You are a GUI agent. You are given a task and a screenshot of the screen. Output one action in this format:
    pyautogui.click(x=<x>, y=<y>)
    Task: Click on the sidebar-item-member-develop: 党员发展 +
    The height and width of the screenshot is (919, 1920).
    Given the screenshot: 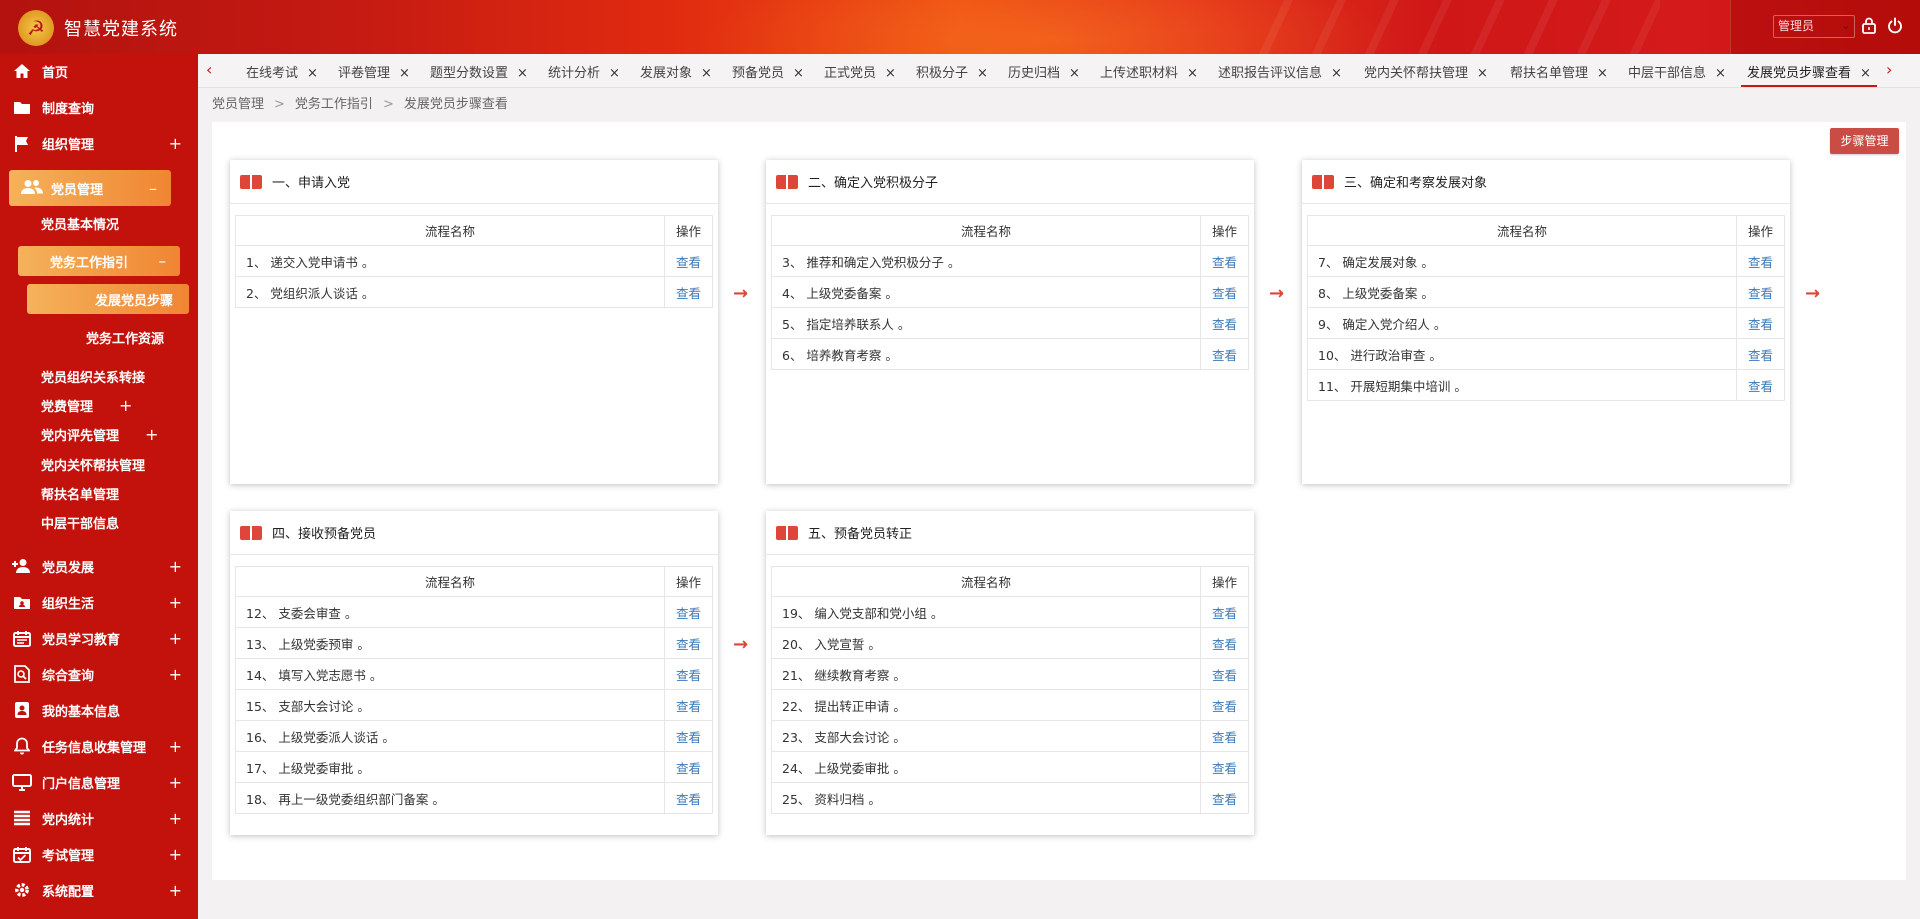 What is the action you would take?
    pyautogui.click(x=99, y=566)
    